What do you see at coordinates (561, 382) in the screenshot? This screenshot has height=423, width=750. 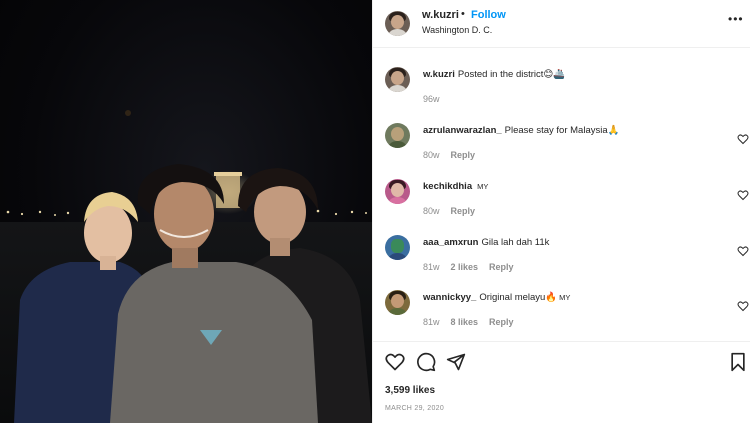 I see `post-actions: 3,599 likes MARCH 29, 2020` at bounding box center [561, 382].